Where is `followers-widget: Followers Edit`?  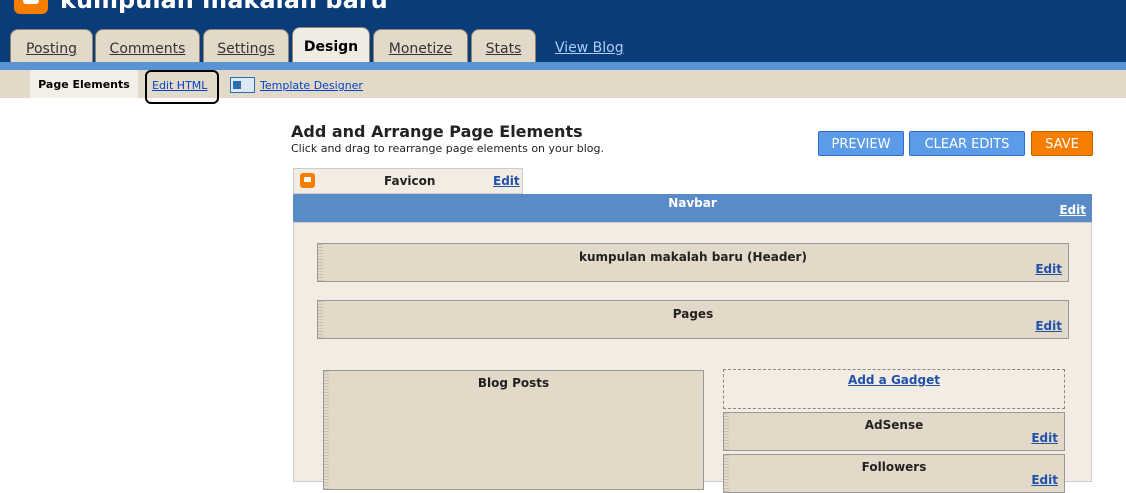
followers-widget: Followers Edit is located at coordinates (894, 473).